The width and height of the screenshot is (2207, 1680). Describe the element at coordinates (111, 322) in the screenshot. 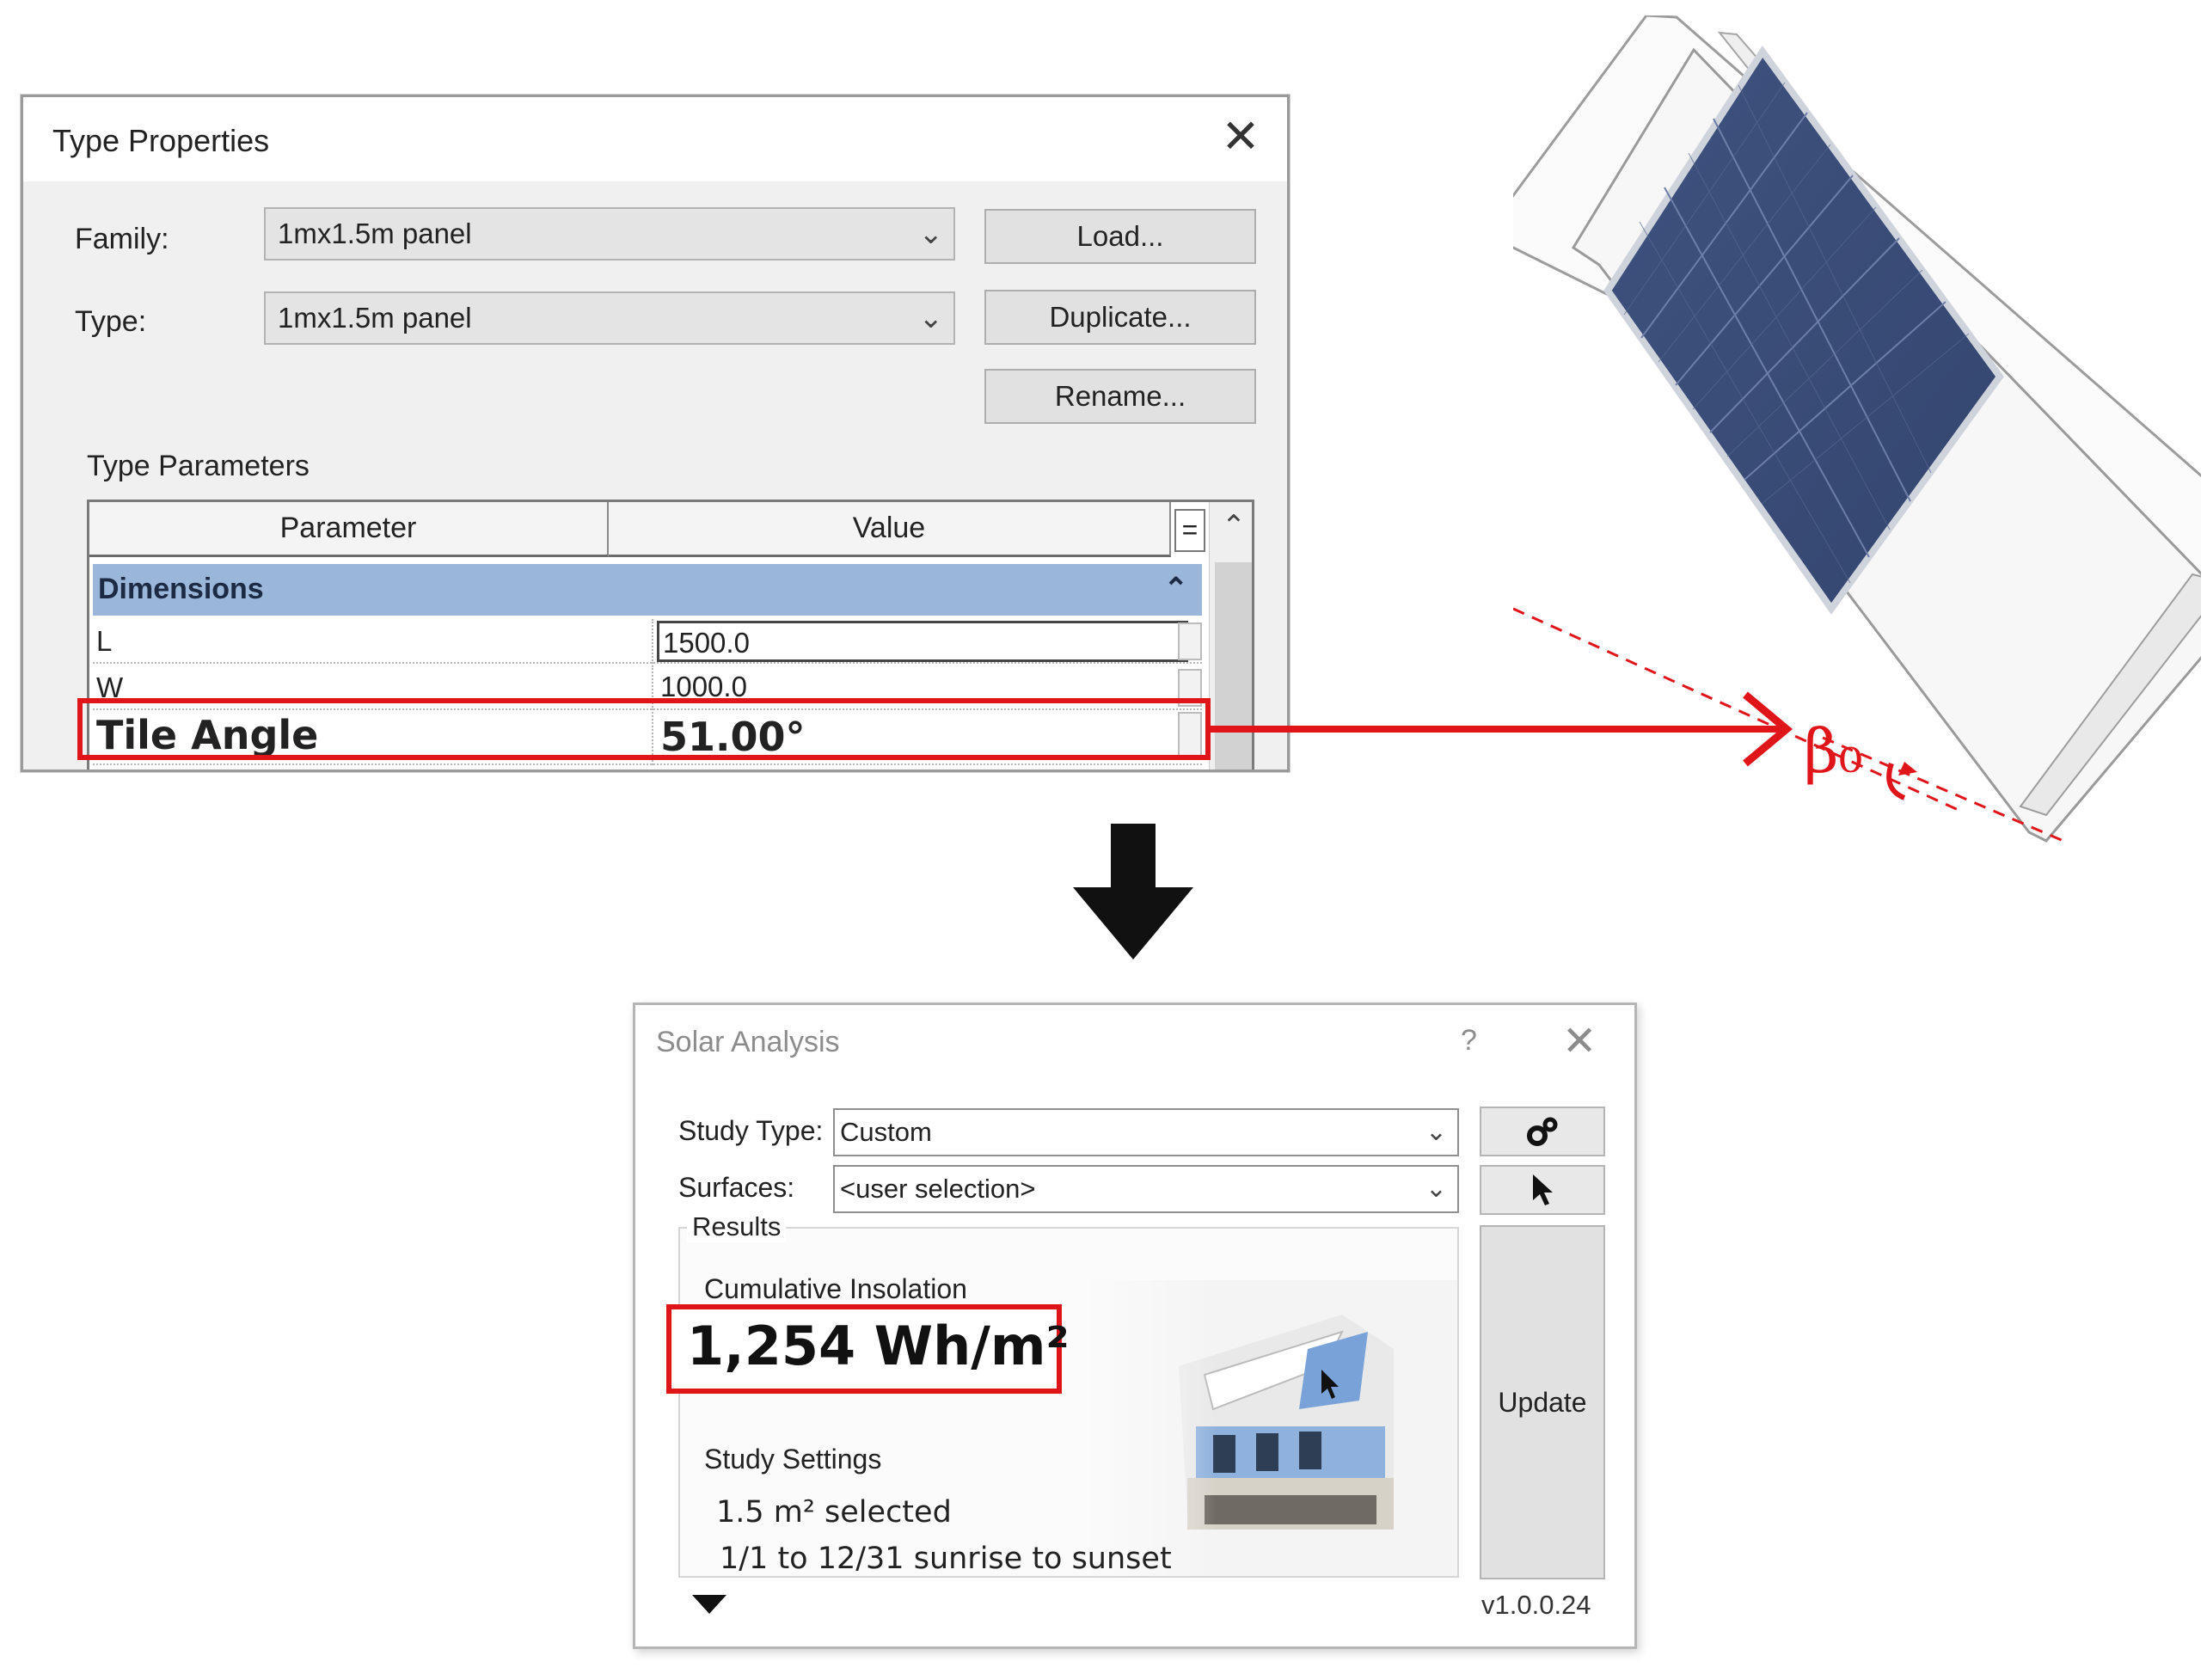

I see `type-label: Type:` at that location.